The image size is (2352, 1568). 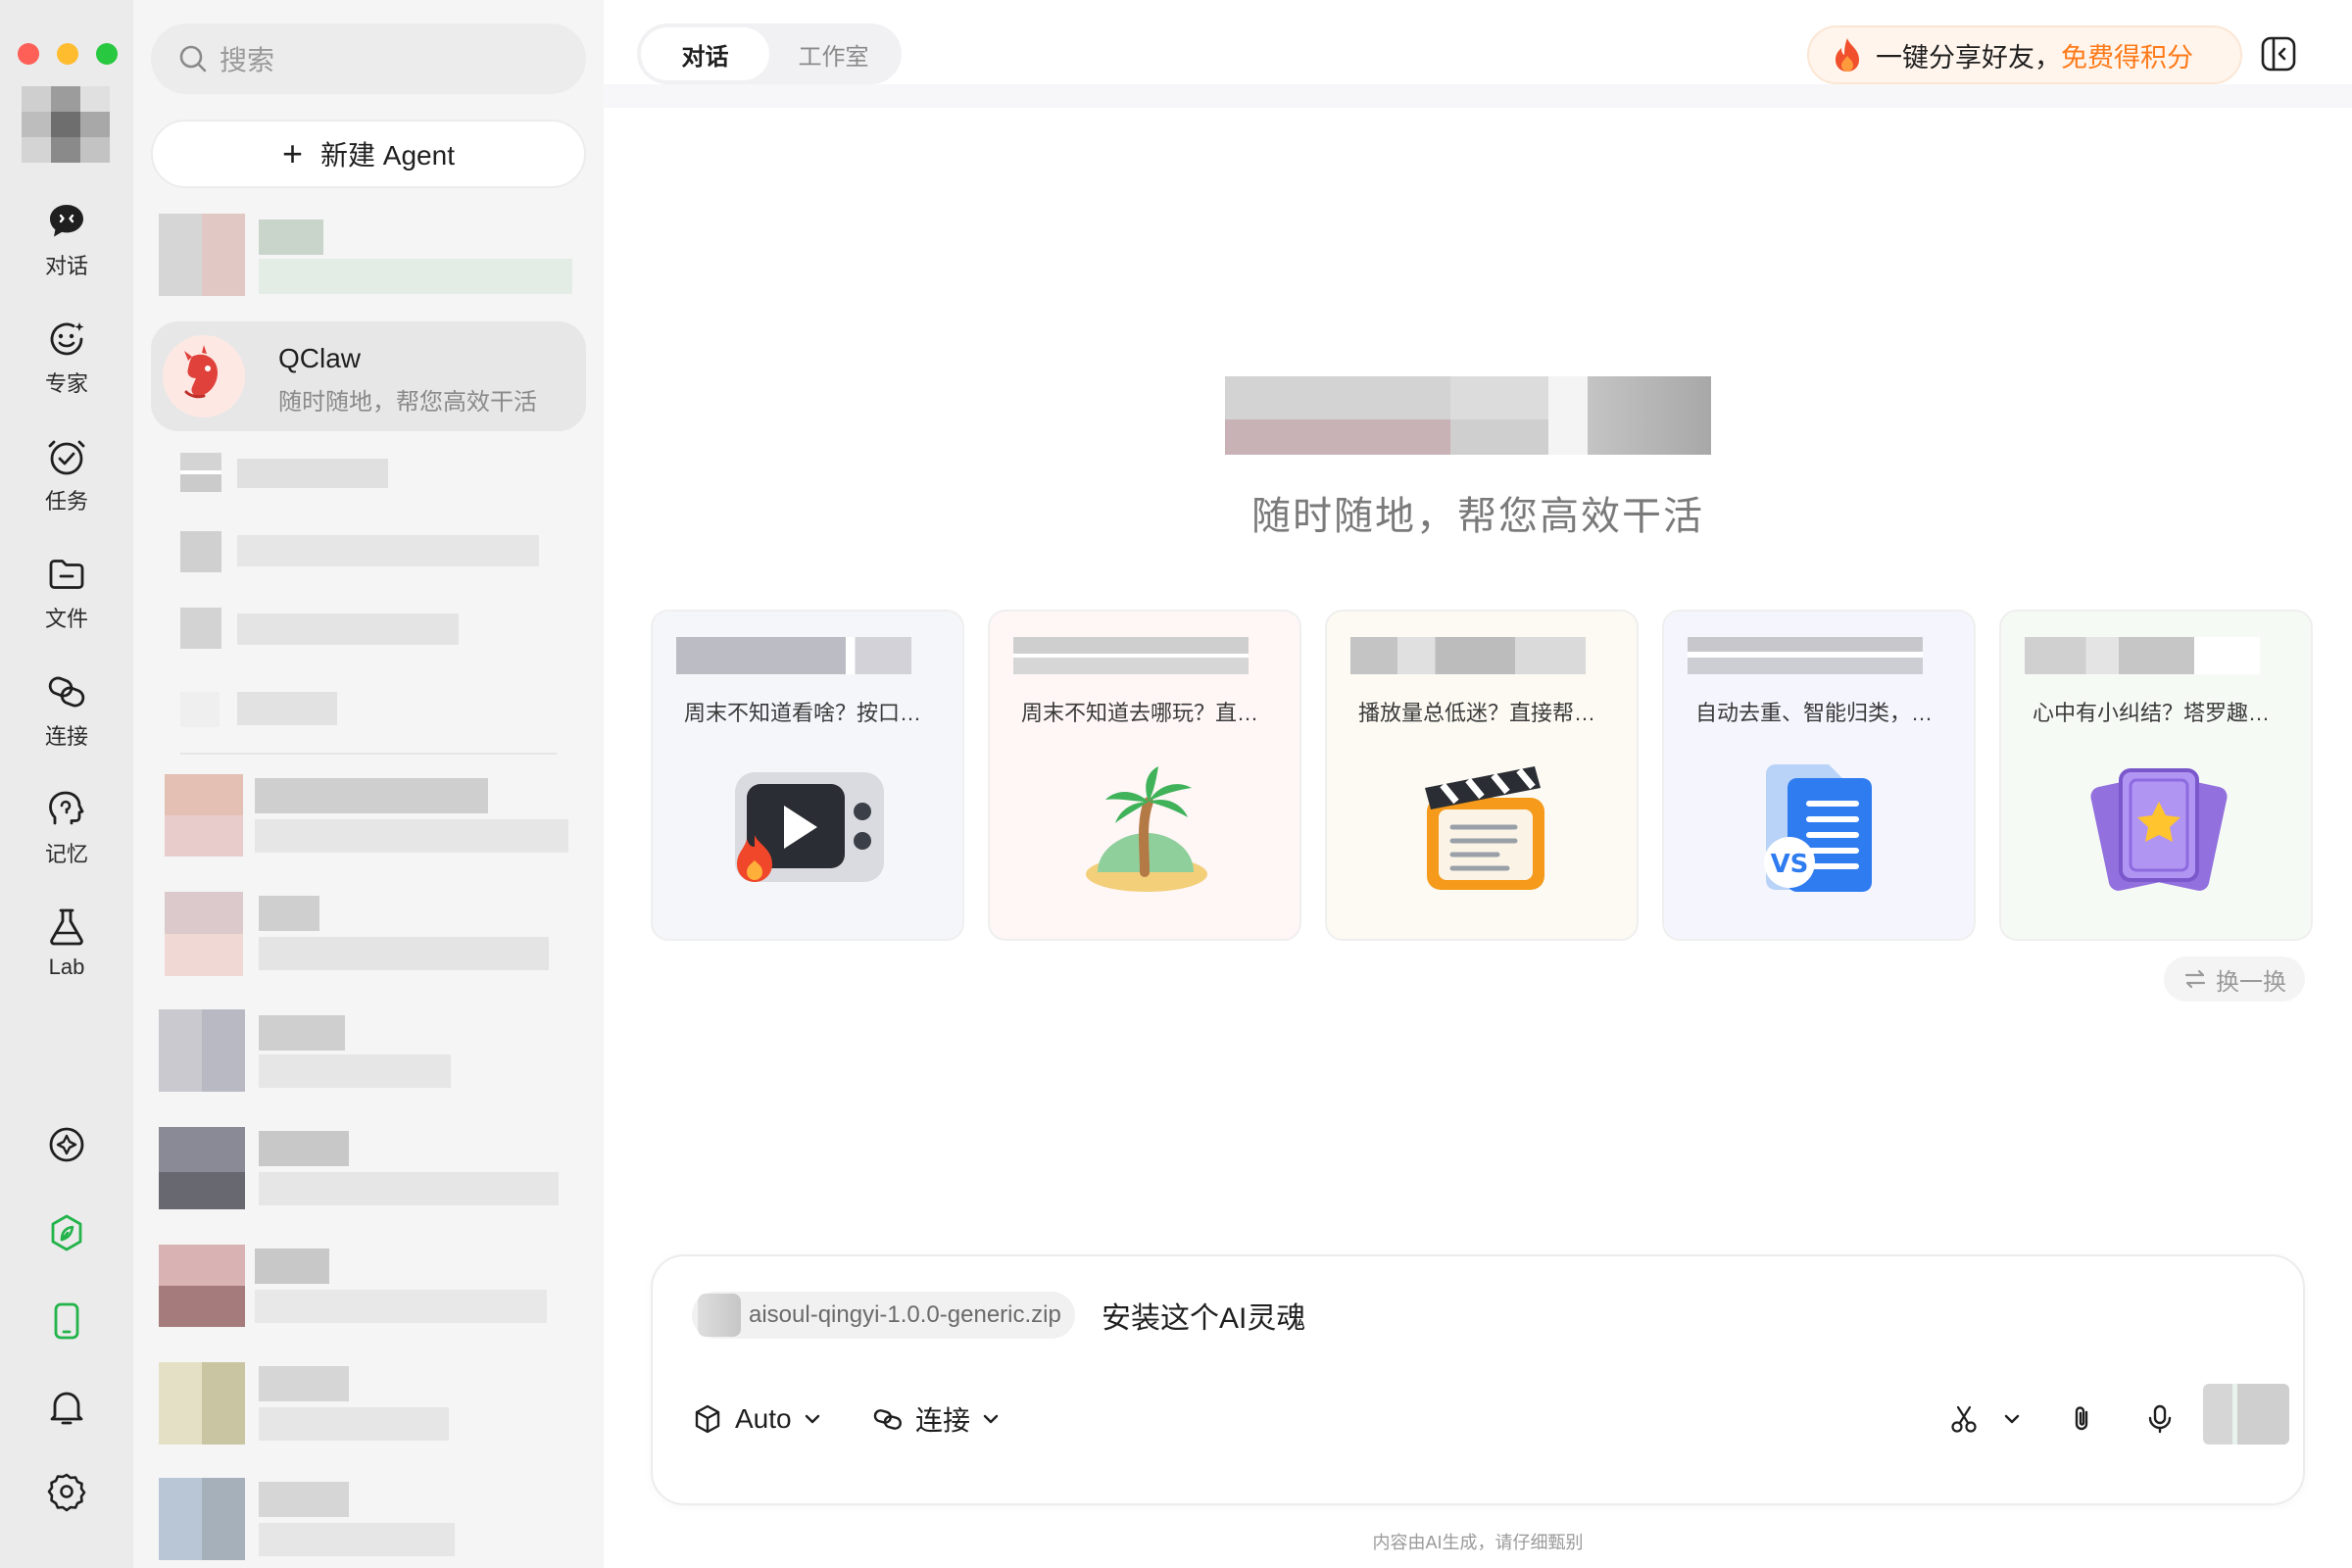 I want to click on user-avatar, so click(x=66, y=124).